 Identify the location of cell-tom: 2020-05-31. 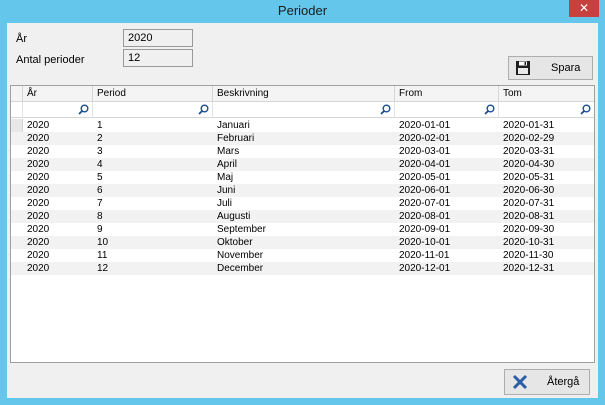
(529, 177).